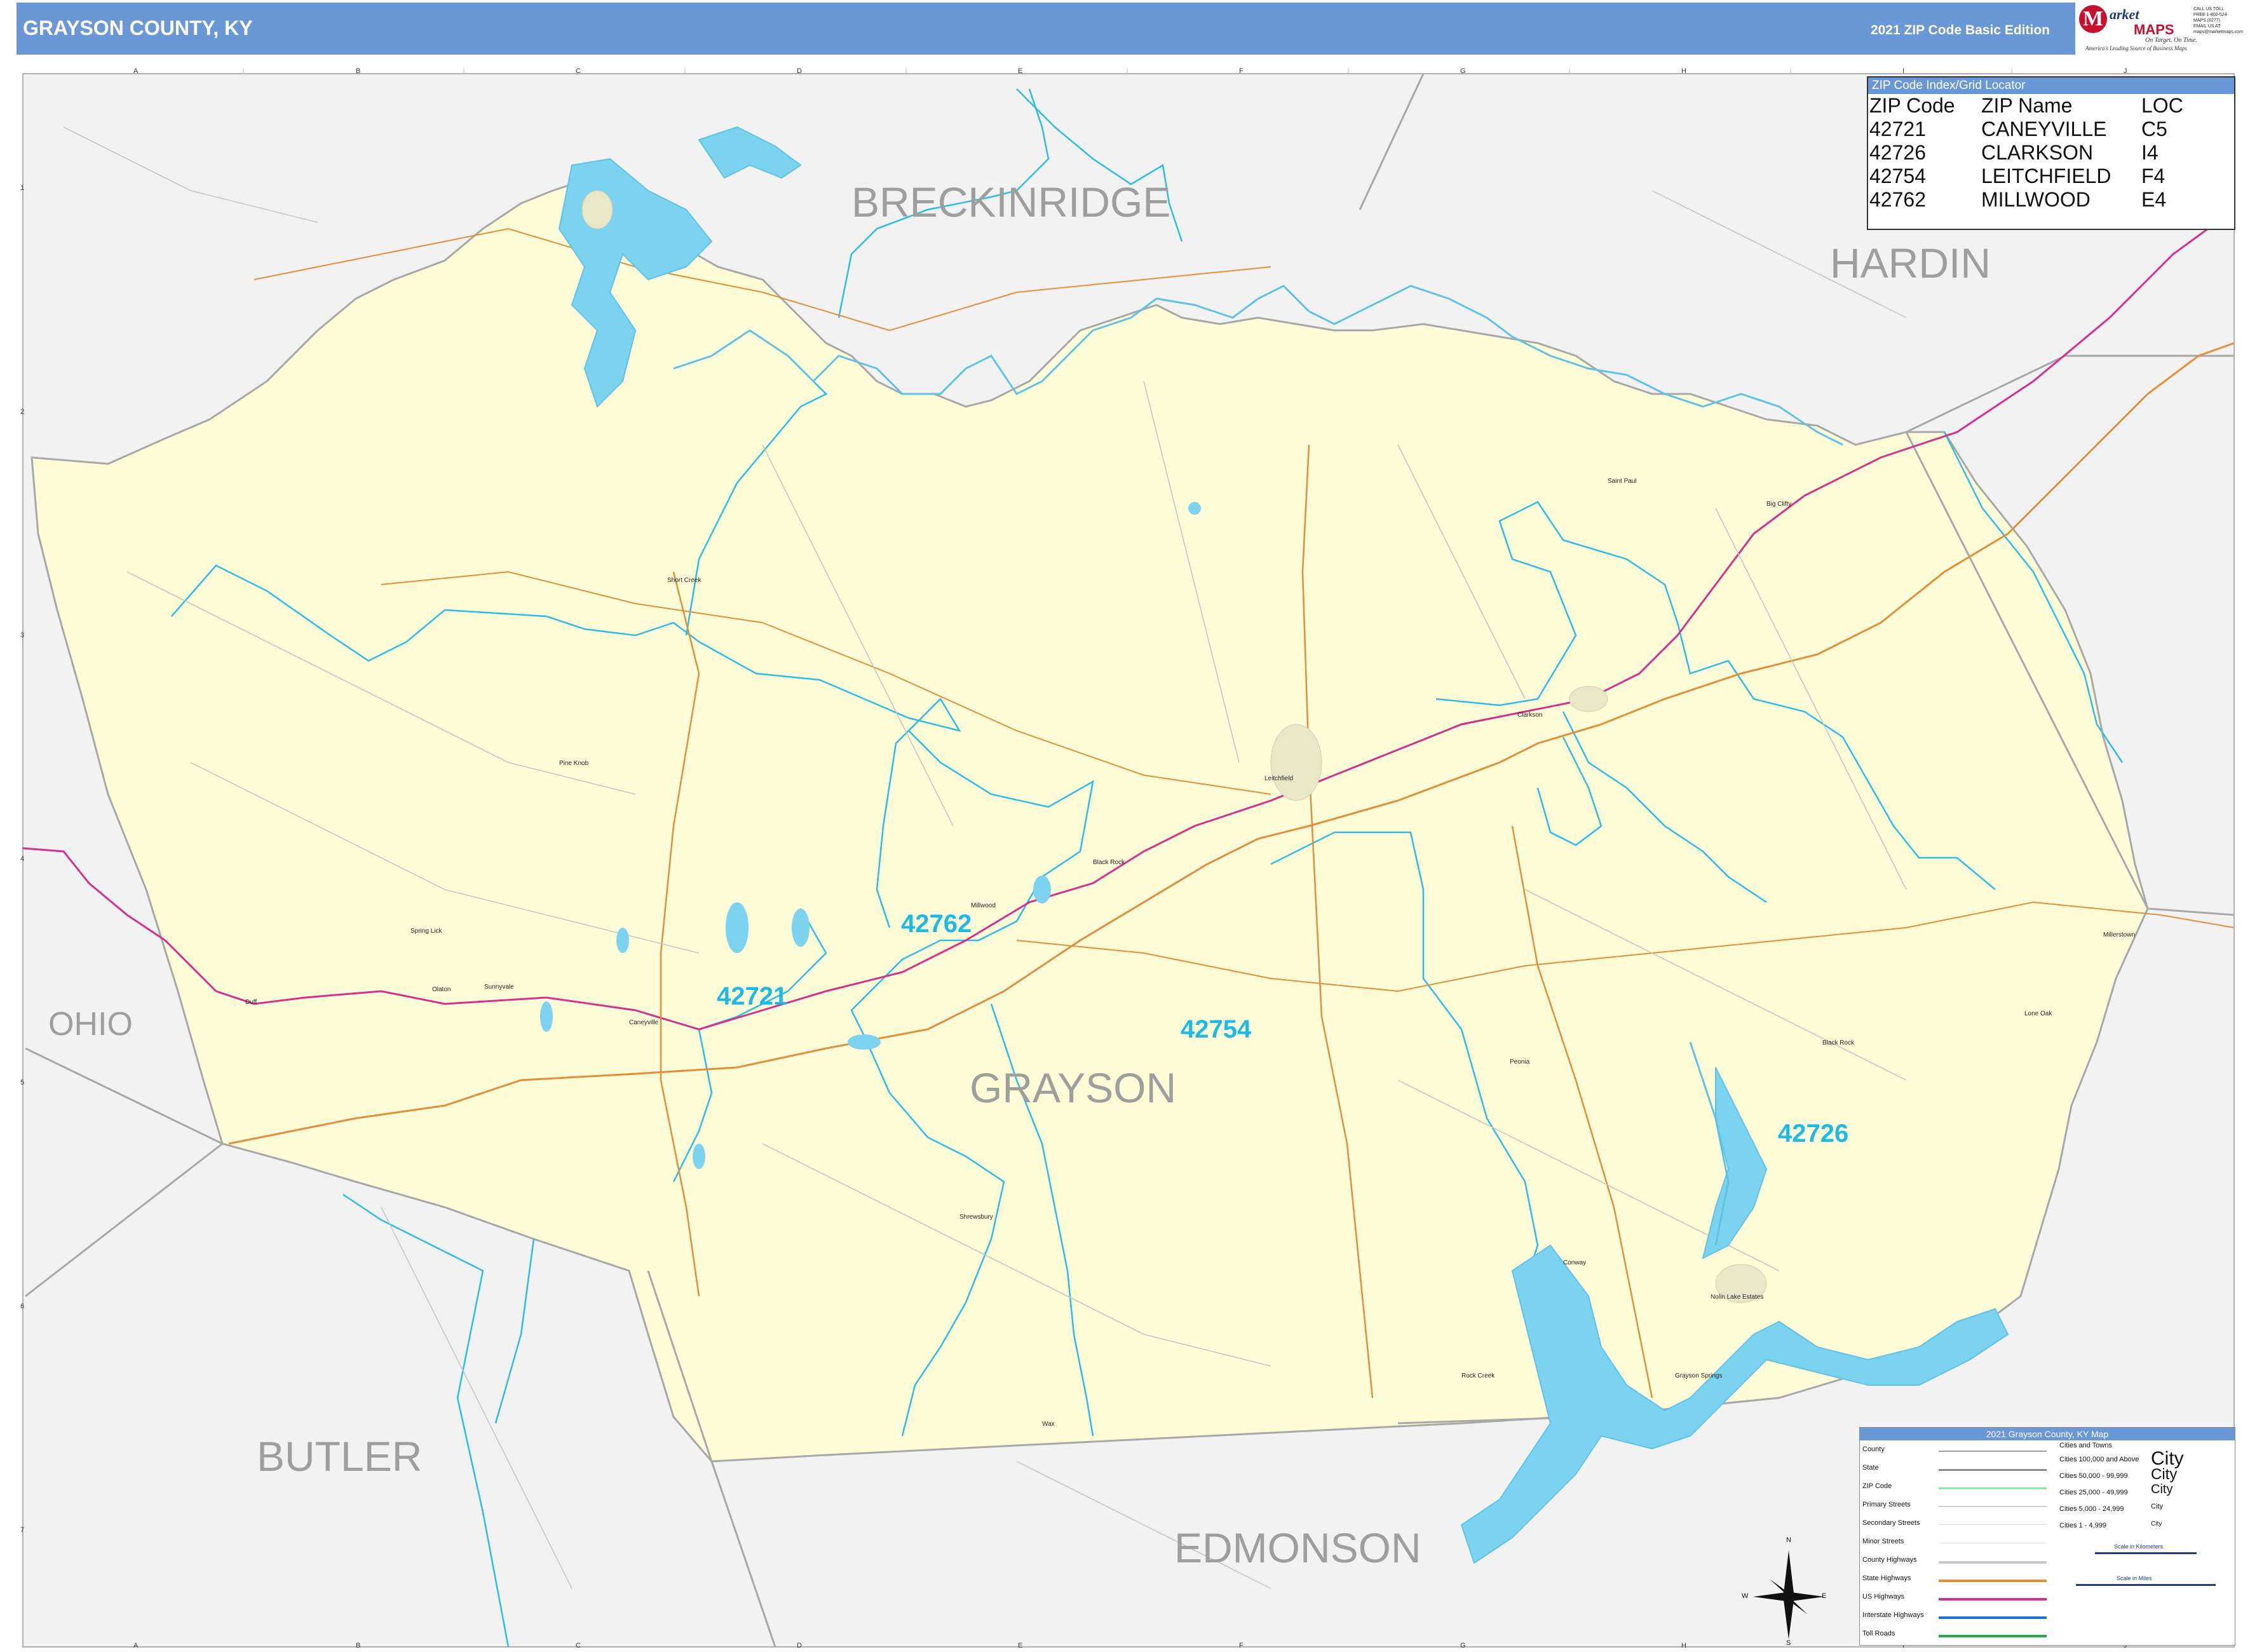 The height and width of the screenshot is (1652, 2250). What do you see at coordinates (2093, 1492) in the screenshot?
I see `legend-city-class: Cities 25,000 - 49,999` at bounding box center [2093, 1492].